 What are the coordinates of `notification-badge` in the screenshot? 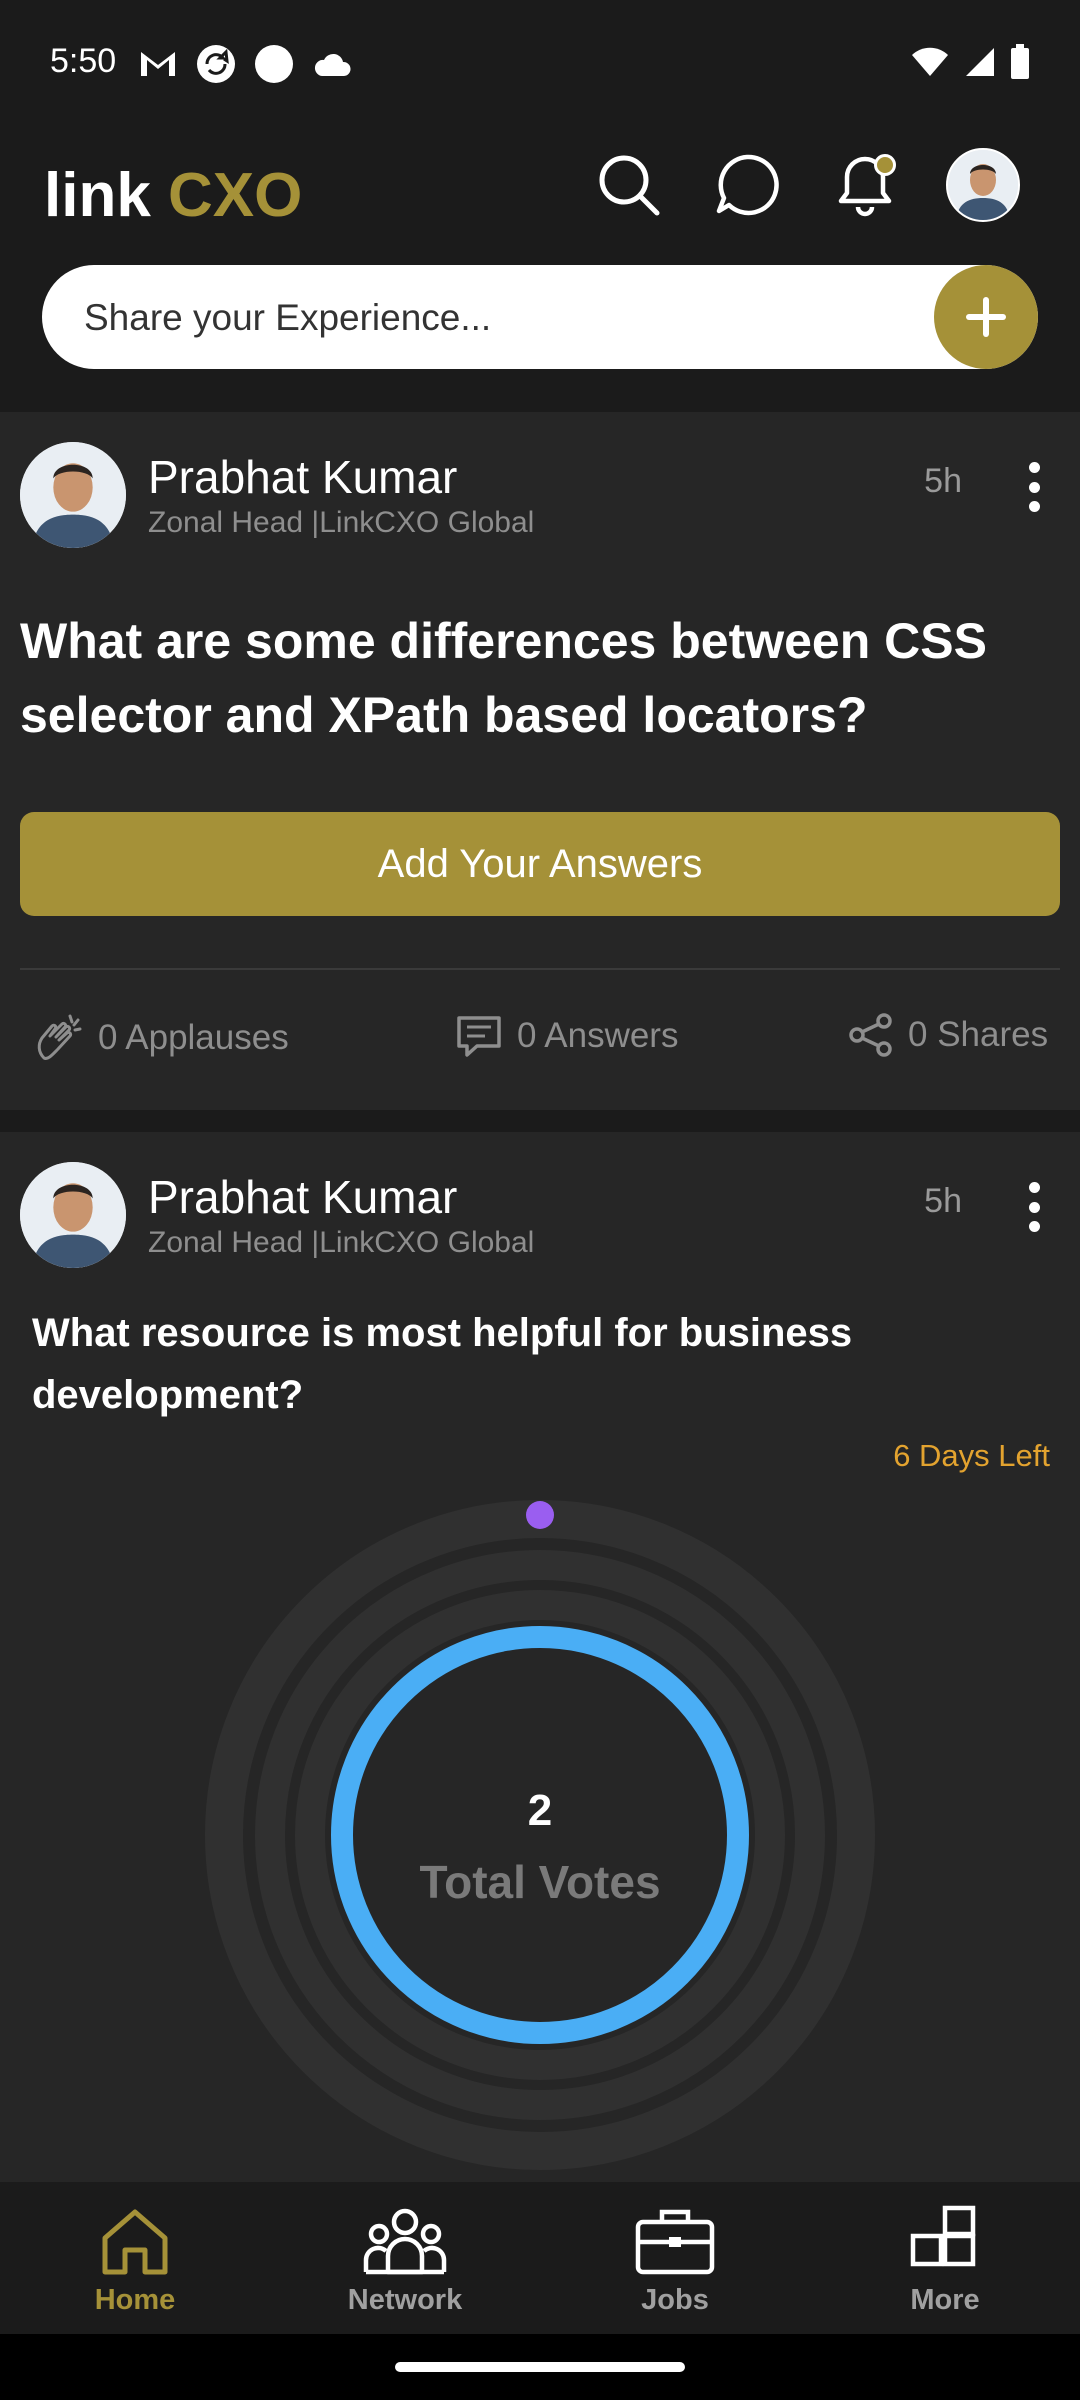 It's located at (885, 165).